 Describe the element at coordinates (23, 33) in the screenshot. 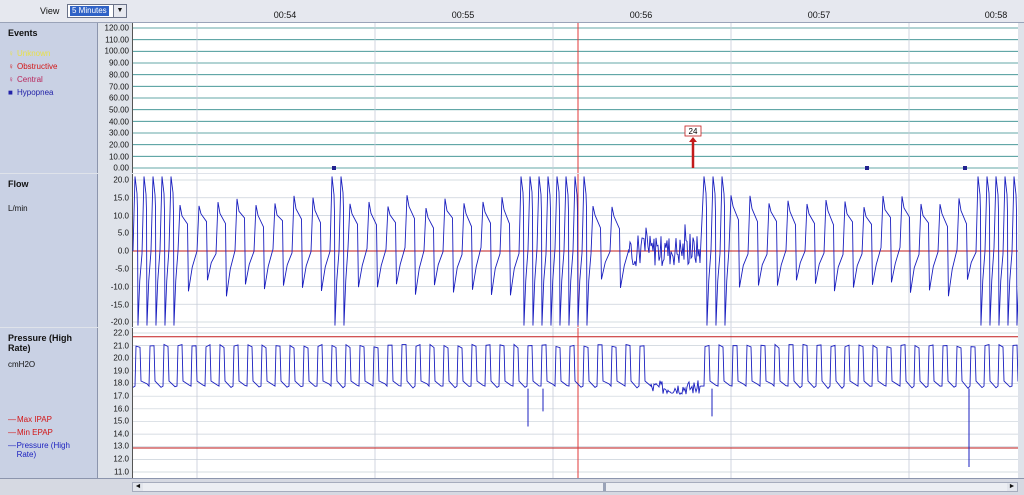

I see `panel-title-events: Events` at that location.